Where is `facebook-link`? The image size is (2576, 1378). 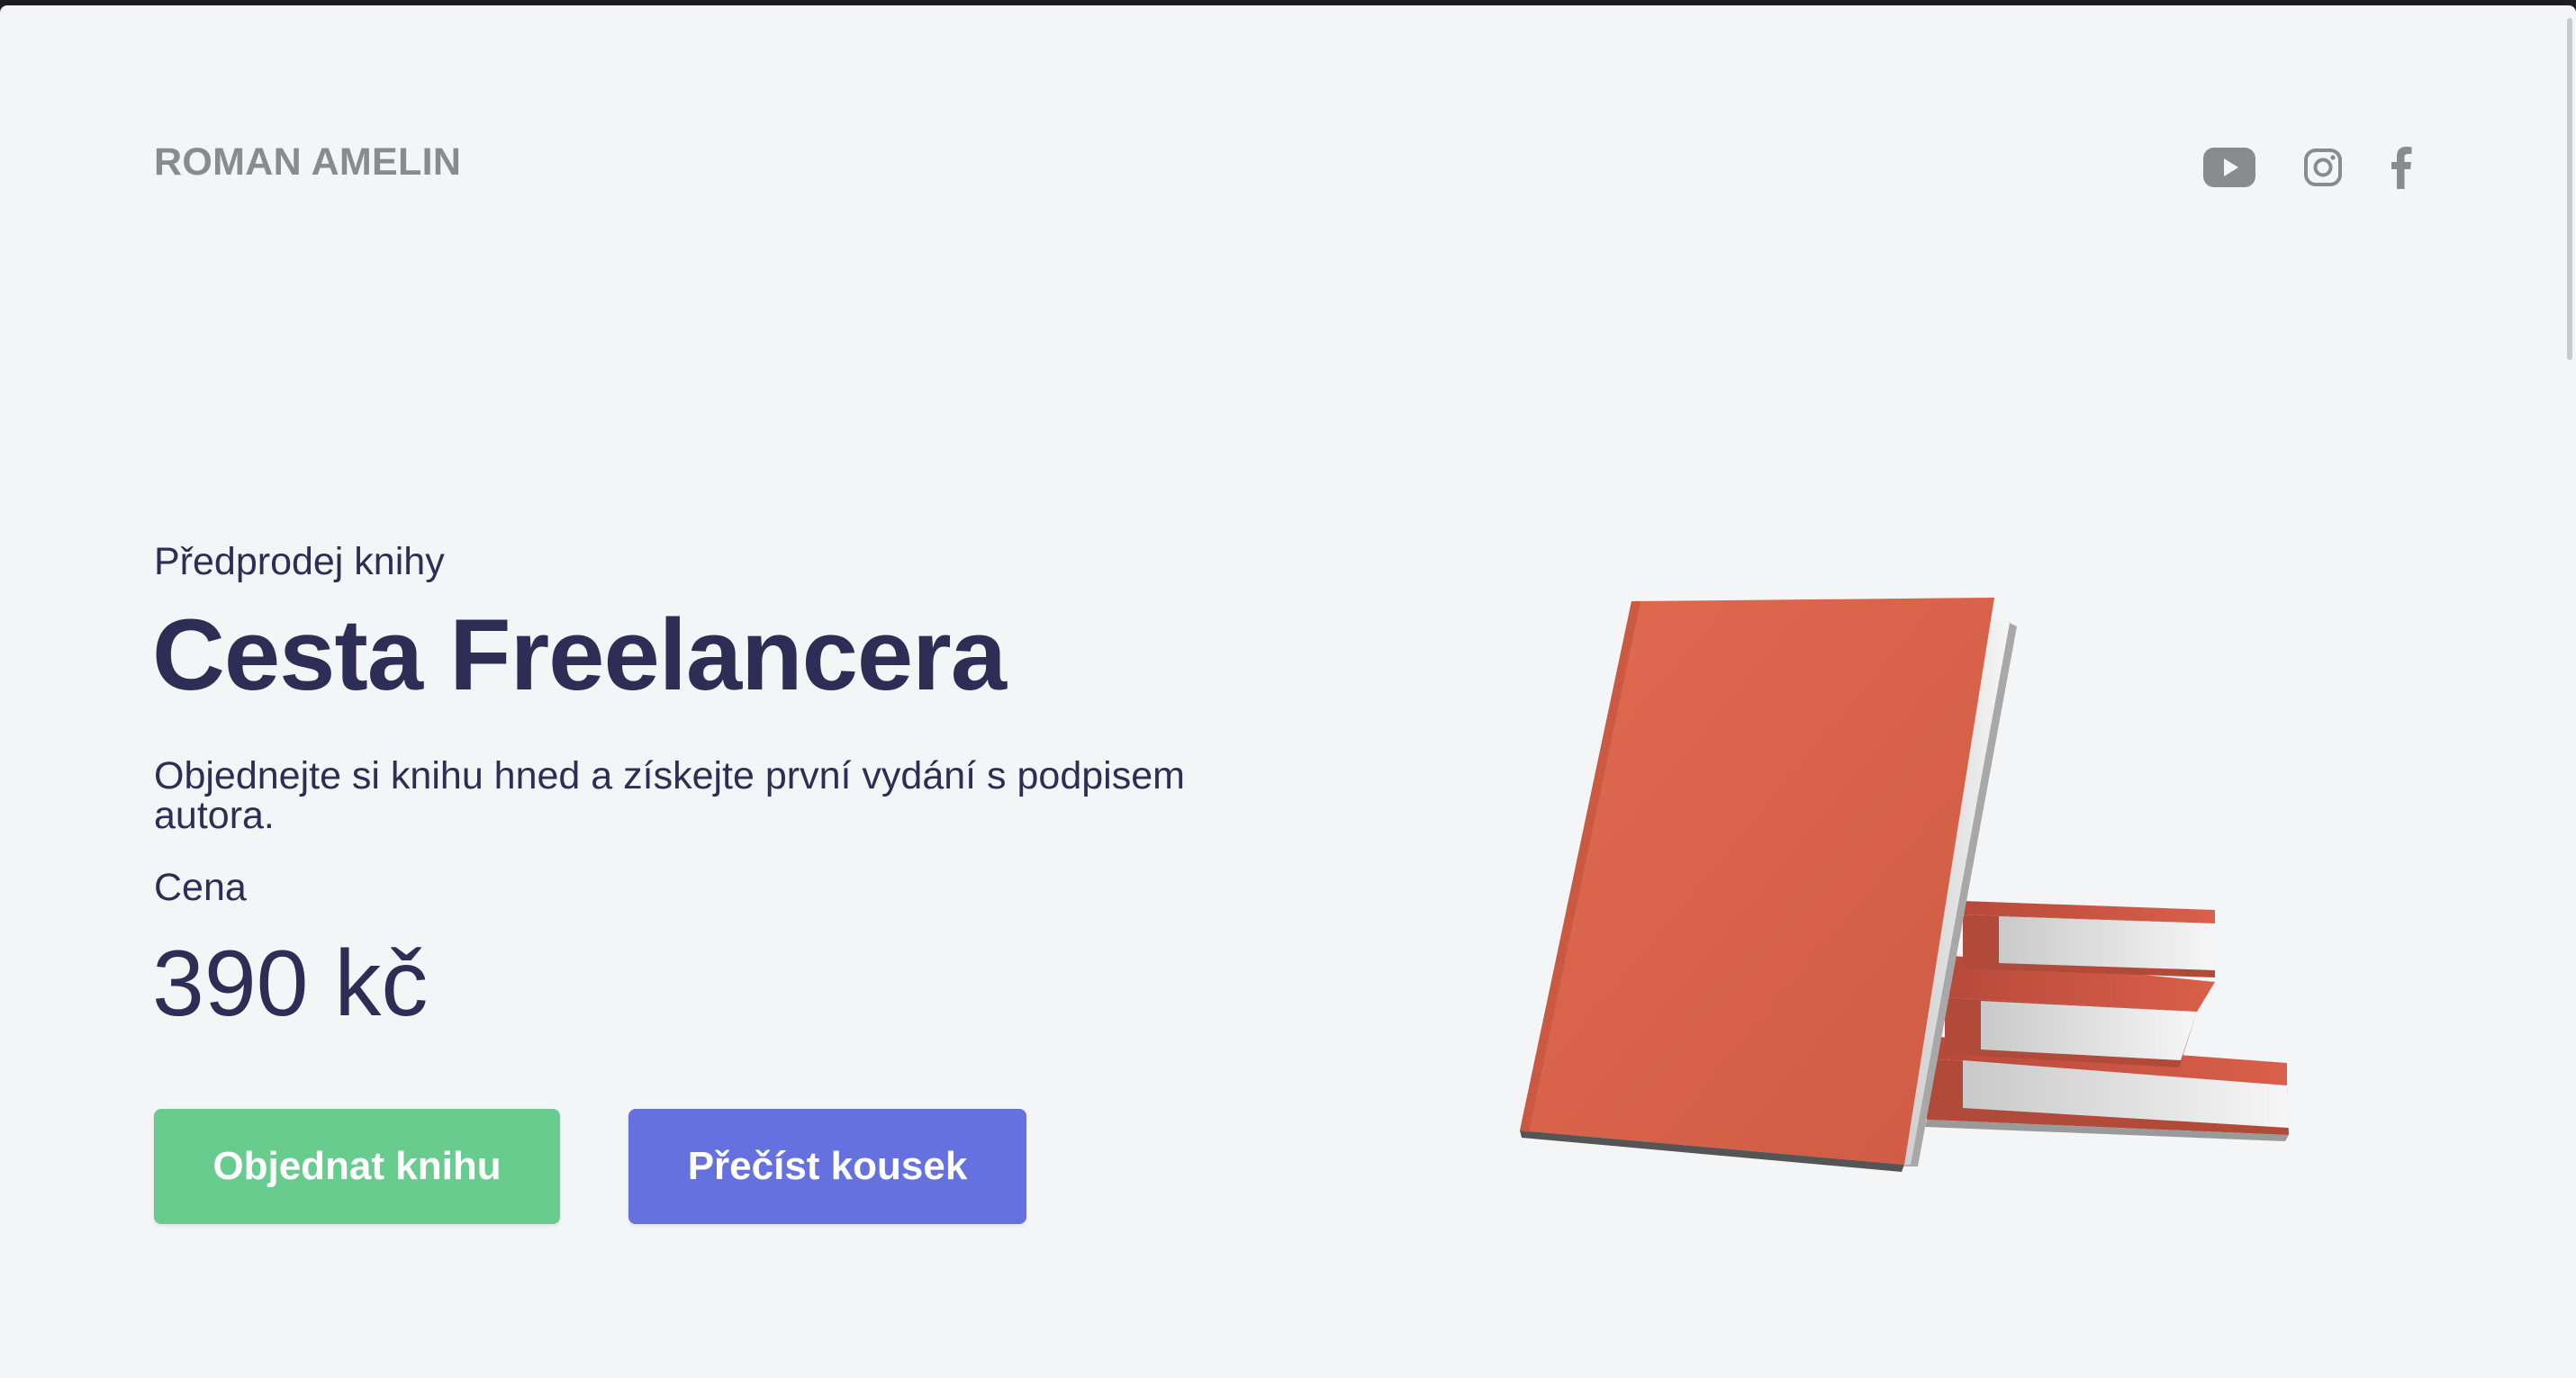 facebook-link is located at coordinates (2401, 167).